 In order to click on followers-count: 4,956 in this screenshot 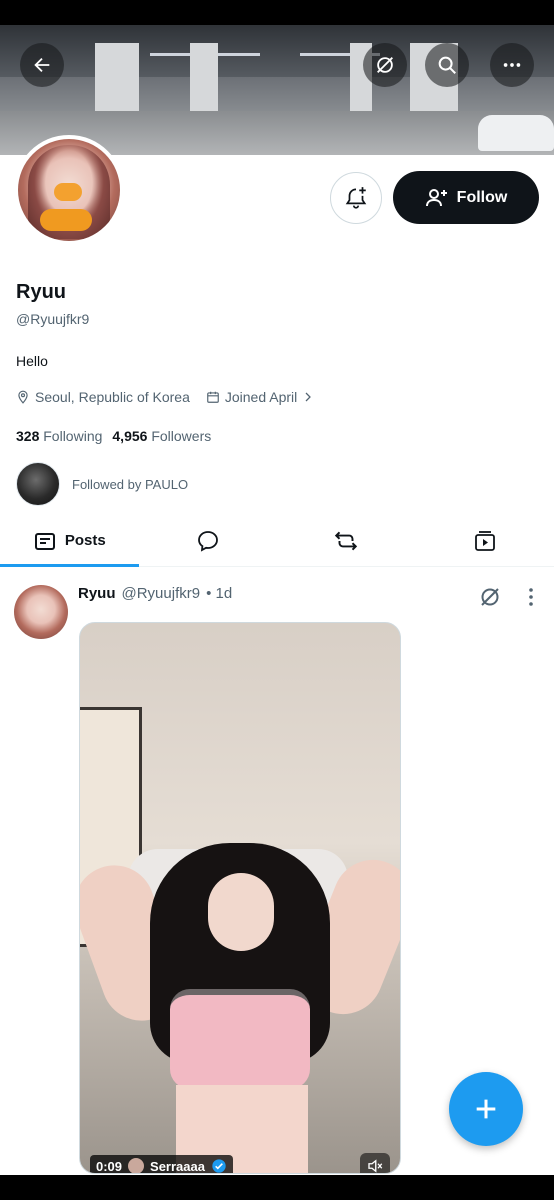, I will do `click(130, 436)`.